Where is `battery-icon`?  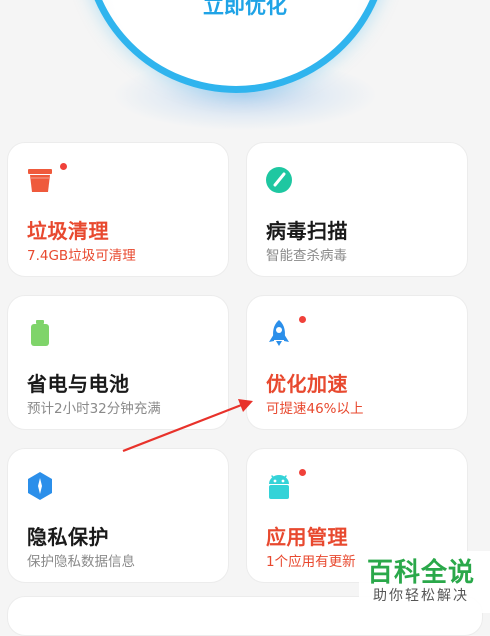 battery-icon is located at coordinates (40, 333).